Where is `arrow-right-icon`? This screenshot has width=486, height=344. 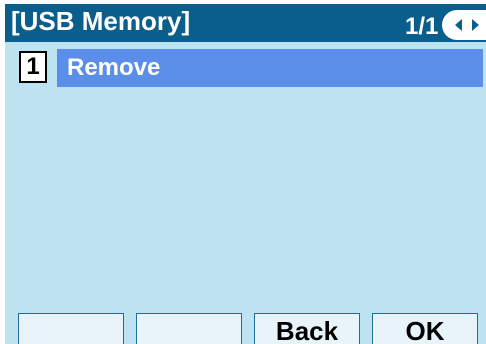
arrow-right-icon is located at coordinates (475, 25).